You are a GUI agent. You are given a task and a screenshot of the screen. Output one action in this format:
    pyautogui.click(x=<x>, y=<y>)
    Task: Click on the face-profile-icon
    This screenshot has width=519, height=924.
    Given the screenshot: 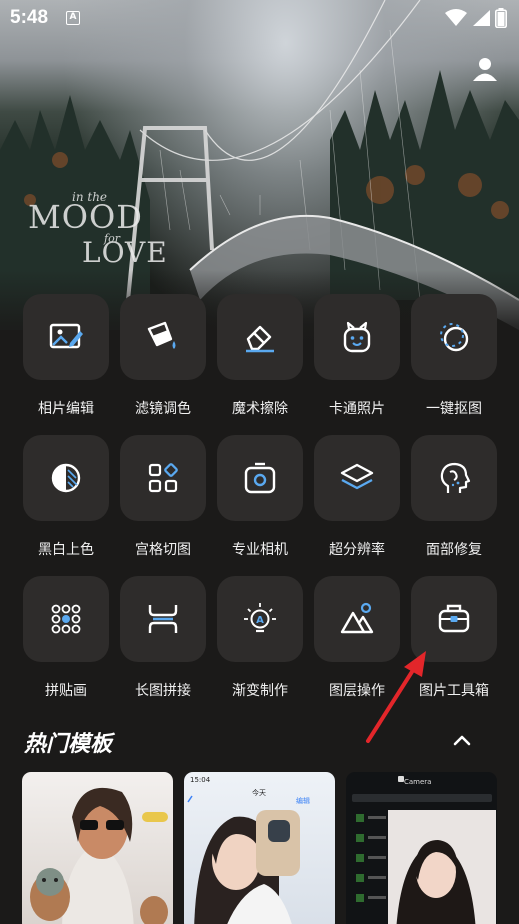 What is the action you would take?
    pyautogui.click(x=455, y=477)
    